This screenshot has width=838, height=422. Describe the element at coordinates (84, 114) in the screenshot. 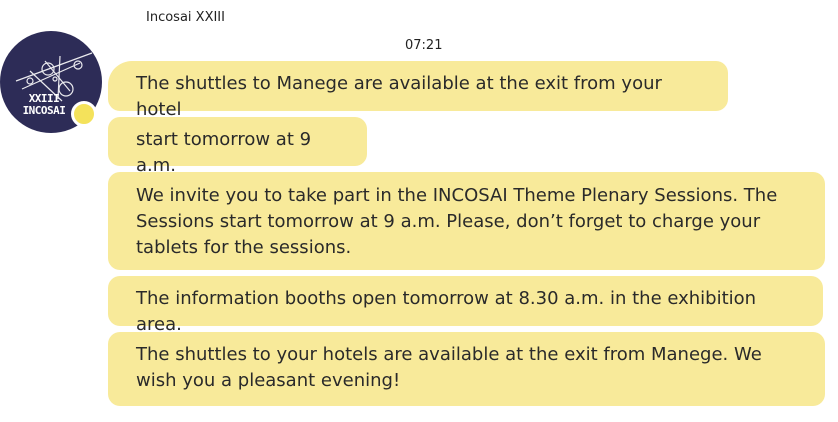

I see `online-status-dot` at that location.